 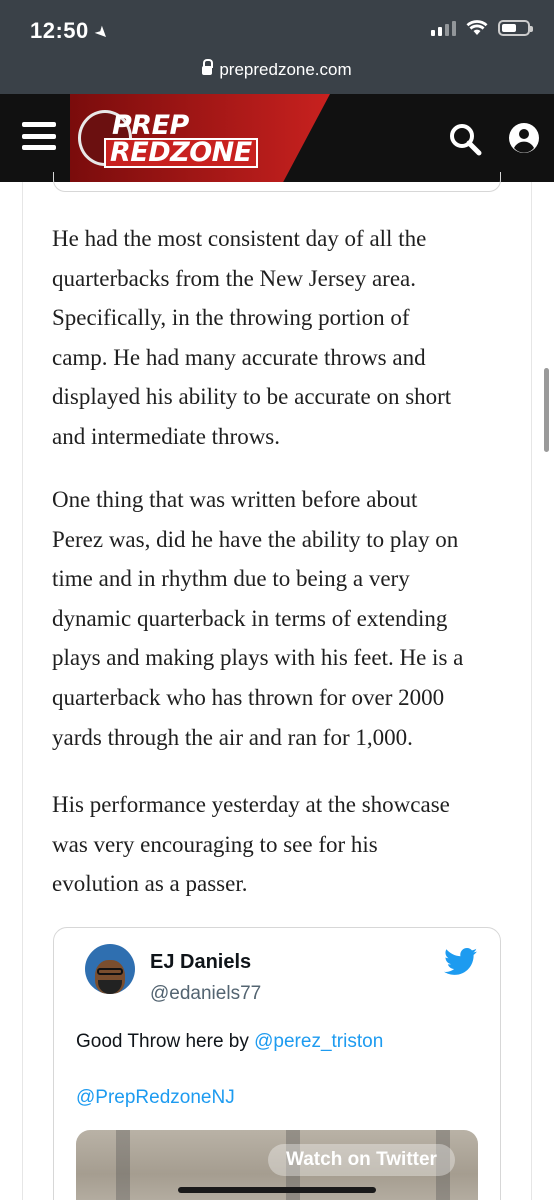 I want to click on time-label: 12:50, so click(x=59, y=30).